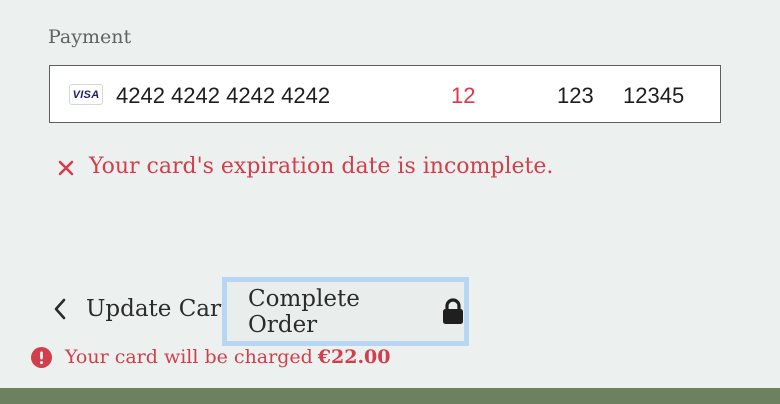 The height and width of the screenshot is (404, 780). What do you see at coordinates (41, 357) in the screenshot?
I see `alert-circle-icon` at bounding box center [41, 357].